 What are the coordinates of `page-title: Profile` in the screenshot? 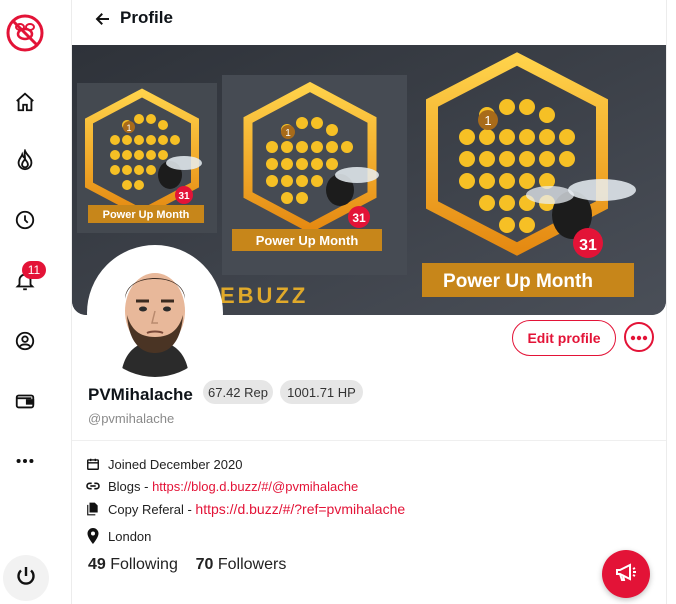 It's located at (146, 17).